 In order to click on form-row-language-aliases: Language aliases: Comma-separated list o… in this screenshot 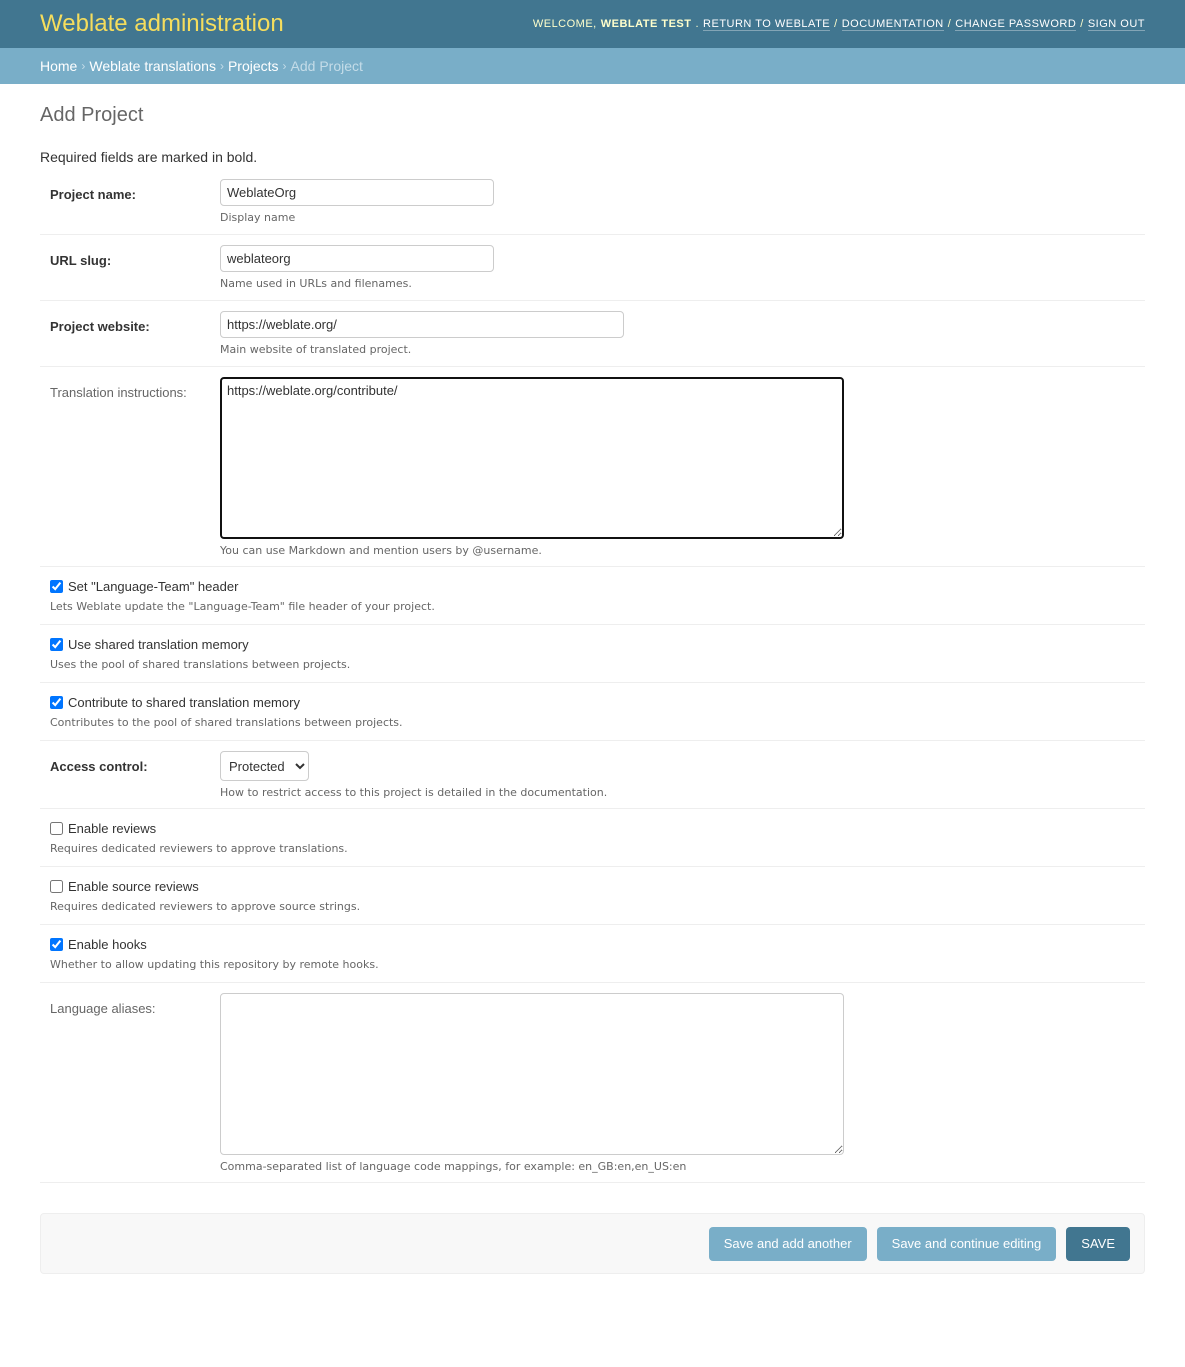, I will do `click(592, 1083)`.